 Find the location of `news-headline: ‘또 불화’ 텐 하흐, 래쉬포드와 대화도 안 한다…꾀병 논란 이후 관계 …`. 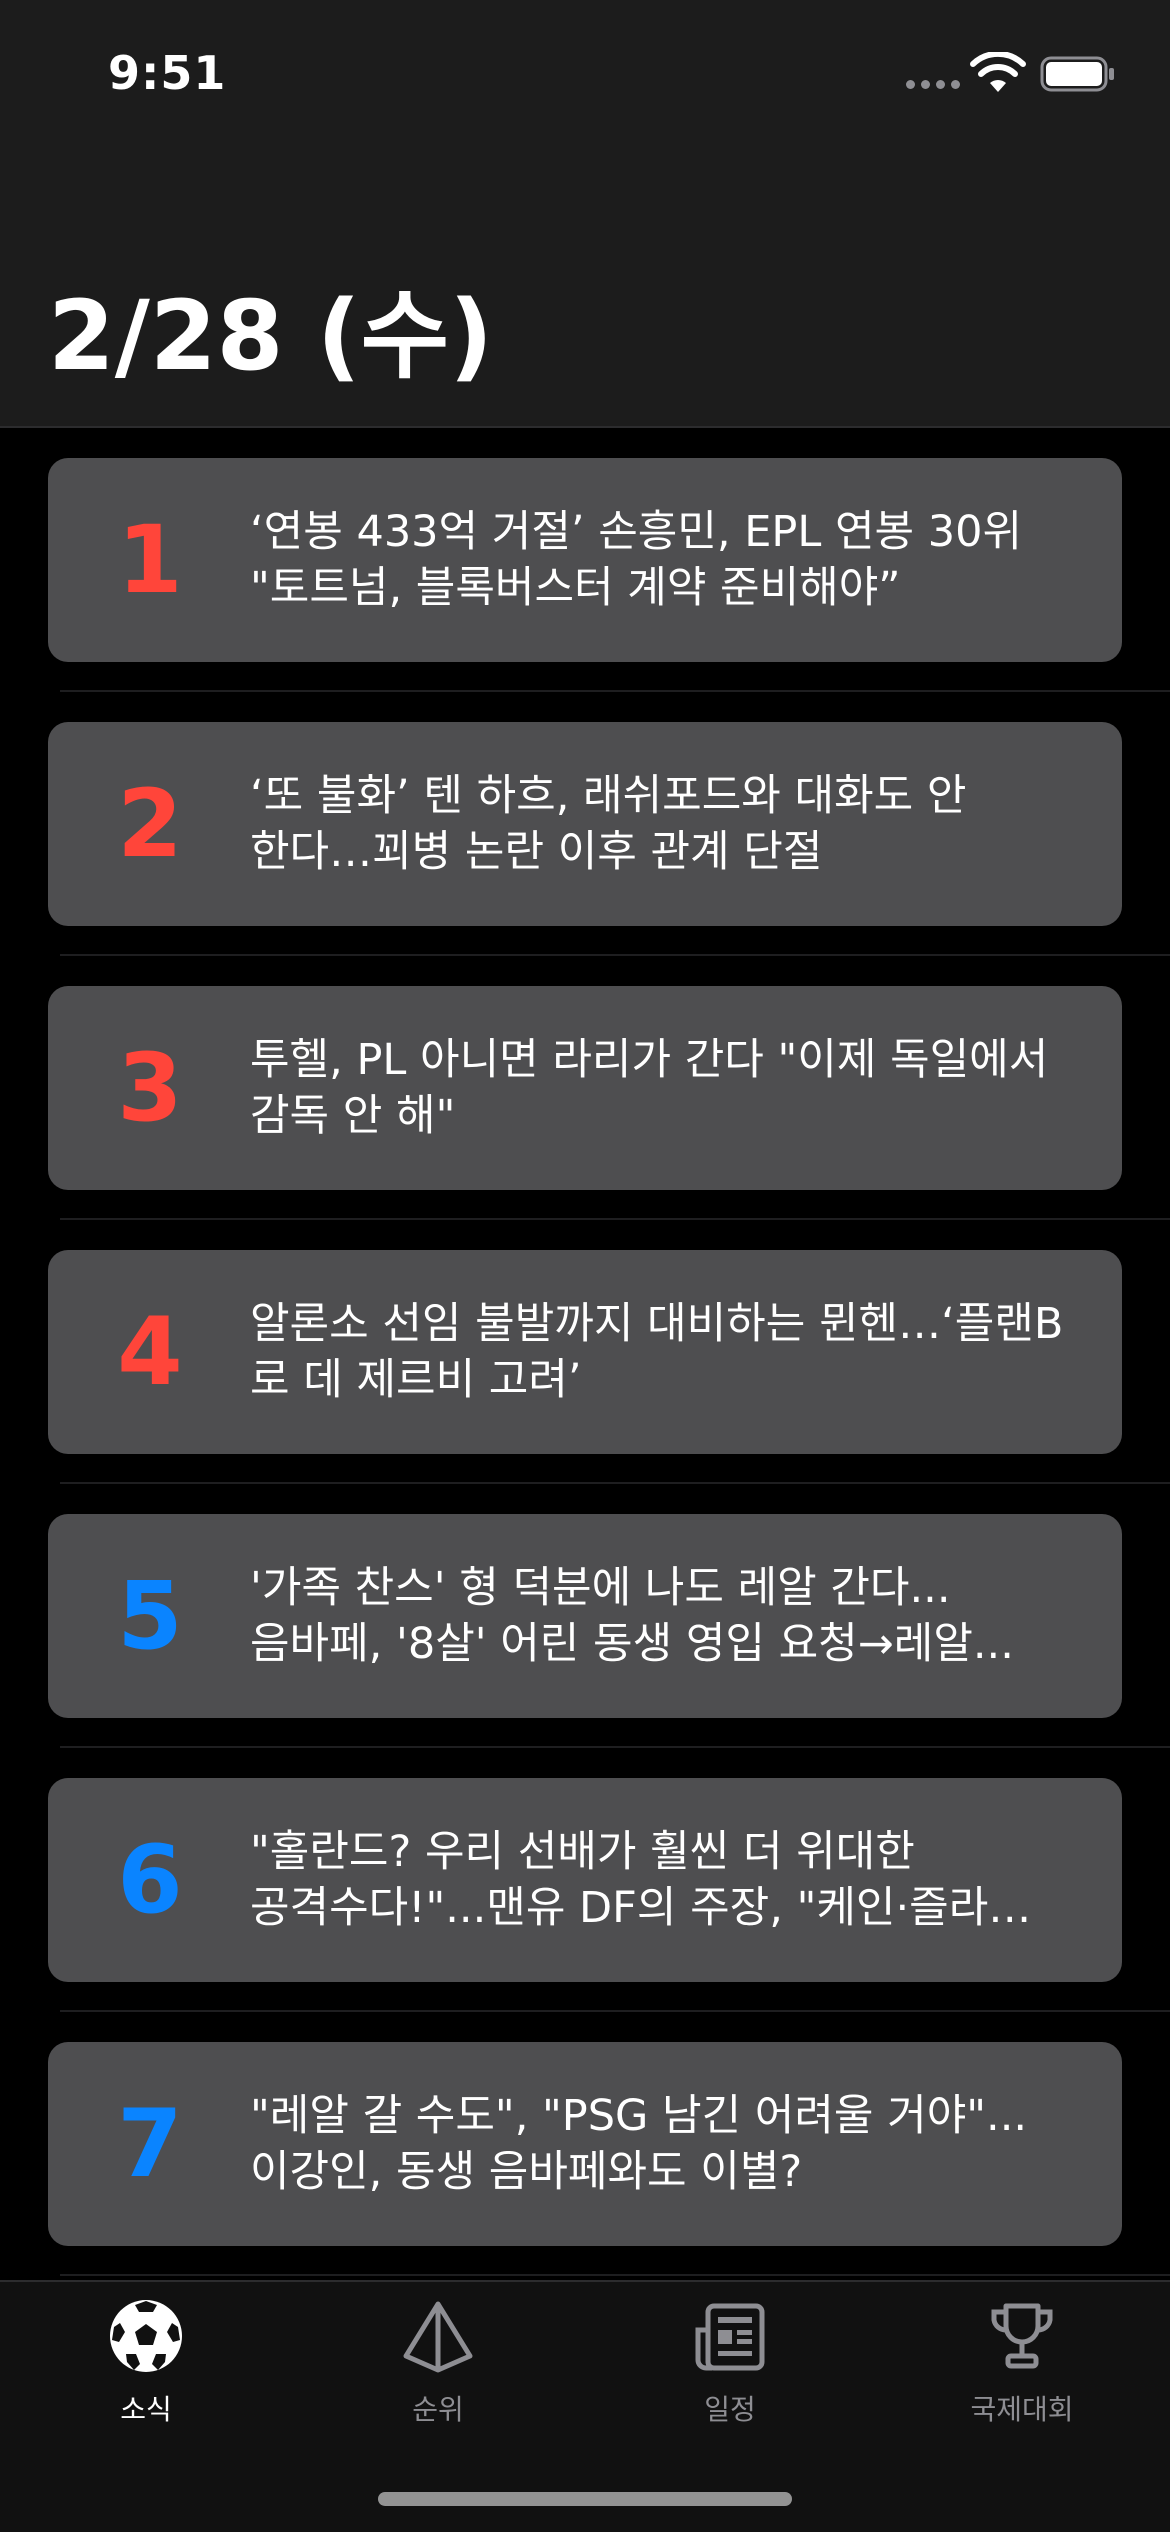

news-headline: ‘또 불화’ 텐 하흐, 래쉬포드와 대화도 안 한다…꾀병 논란 이후 관계 … is located at coordinates (608, 824).